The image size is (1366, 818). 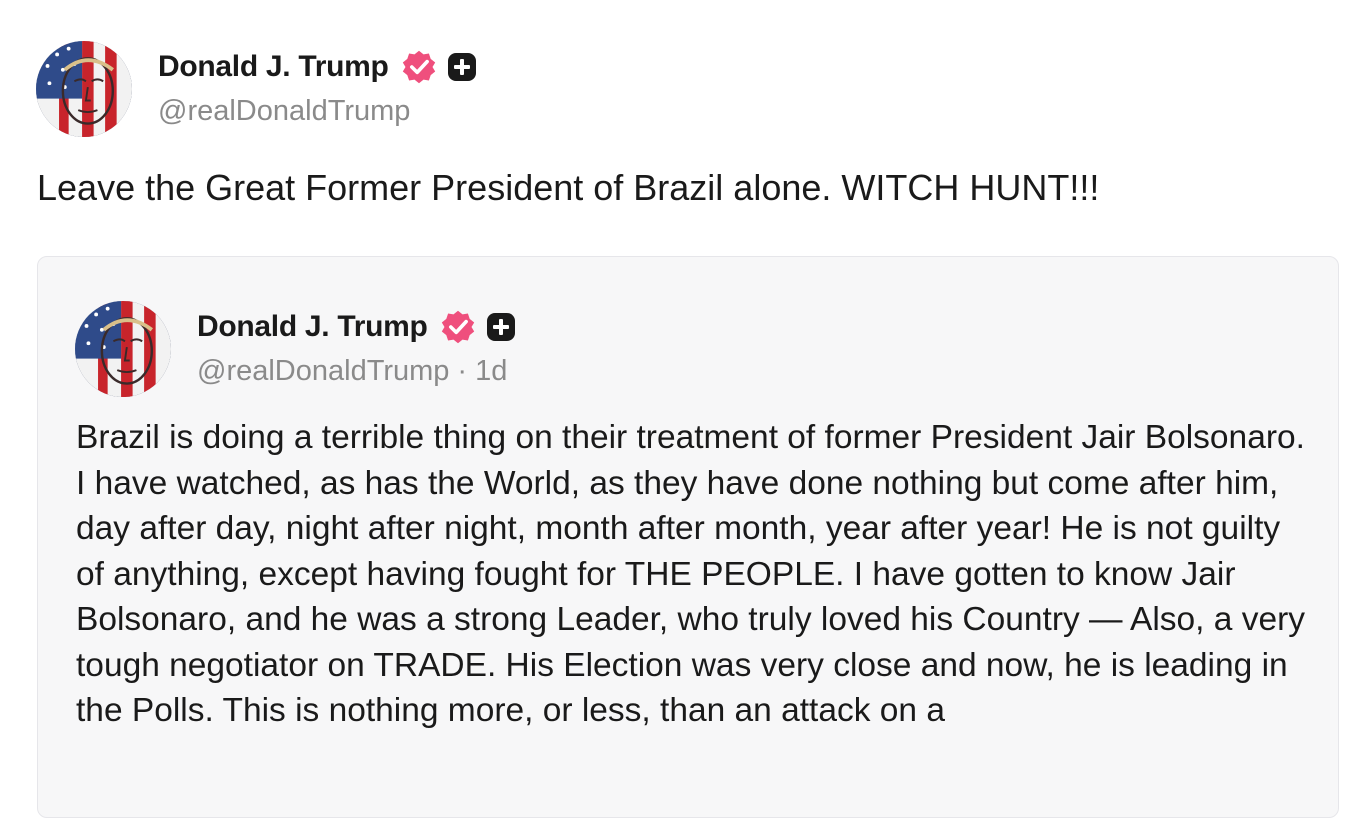 I want to click on quoted-handle-row: @realDonaldTrump · 1d, so click(x=356, y=371).